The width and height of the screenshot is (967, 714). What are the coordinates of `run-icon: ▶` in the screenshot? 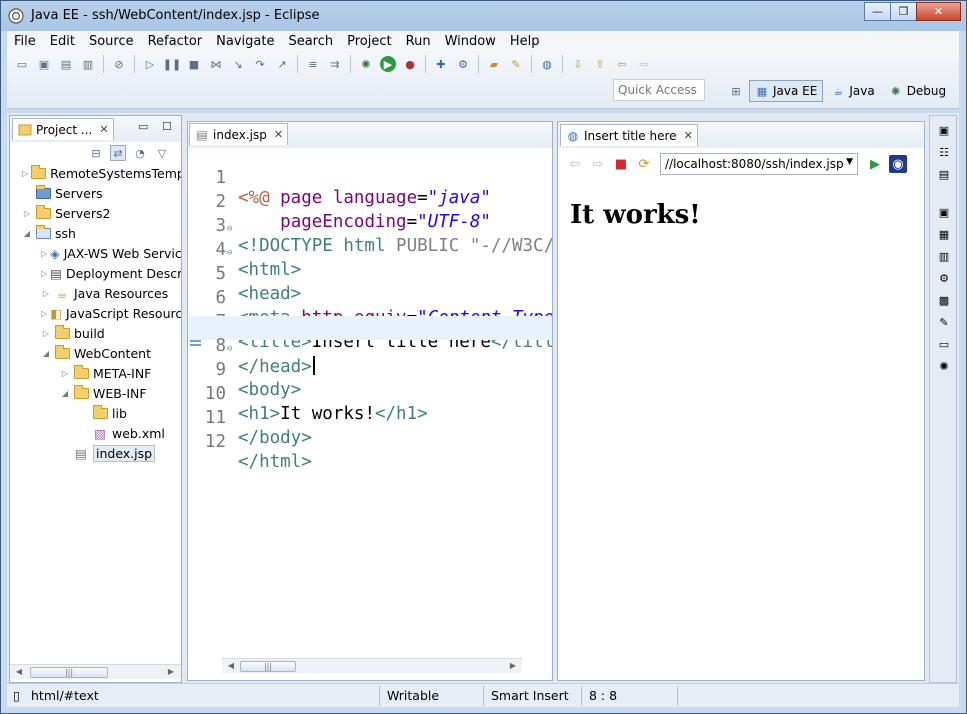 It's located at (388, 64).